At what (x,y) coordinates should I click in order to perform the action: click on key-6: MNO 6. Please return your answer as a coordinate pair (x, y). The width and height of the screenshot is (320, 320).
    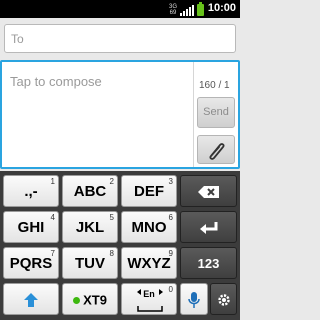
    Looking at the image, I should click on (149, 227).